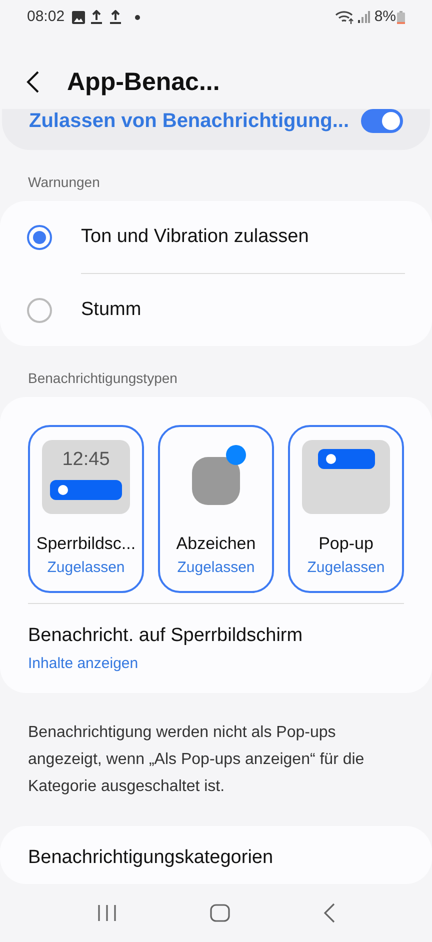  Describe the element at coordinates (84, 664) in the screenshot. I see `row-value: Inhalte anzeigen` at that location.